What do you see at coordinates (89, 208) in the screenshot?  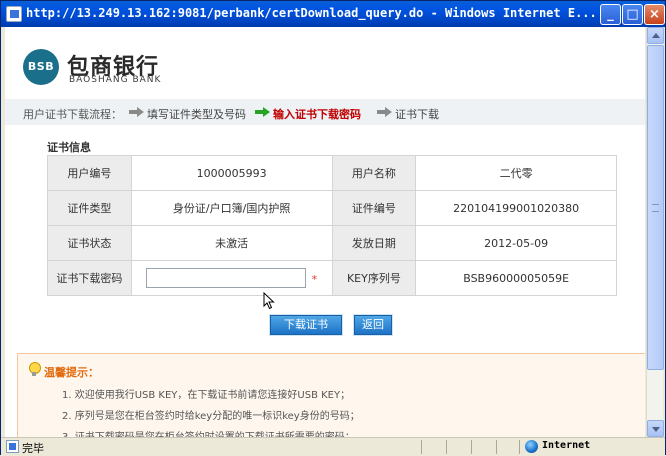 I see `id-type-label: 证件类型` at bounding box center [89, 208].